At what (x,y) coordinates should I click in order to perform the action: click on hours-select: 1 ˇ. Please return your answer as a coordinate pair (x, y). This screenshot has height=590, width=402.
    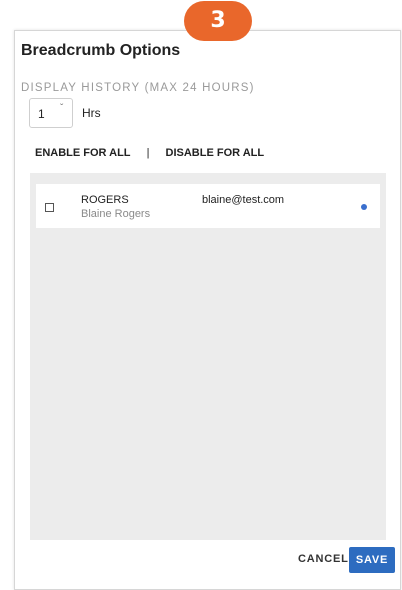
    Looking at the image, I should click on (51, 113).